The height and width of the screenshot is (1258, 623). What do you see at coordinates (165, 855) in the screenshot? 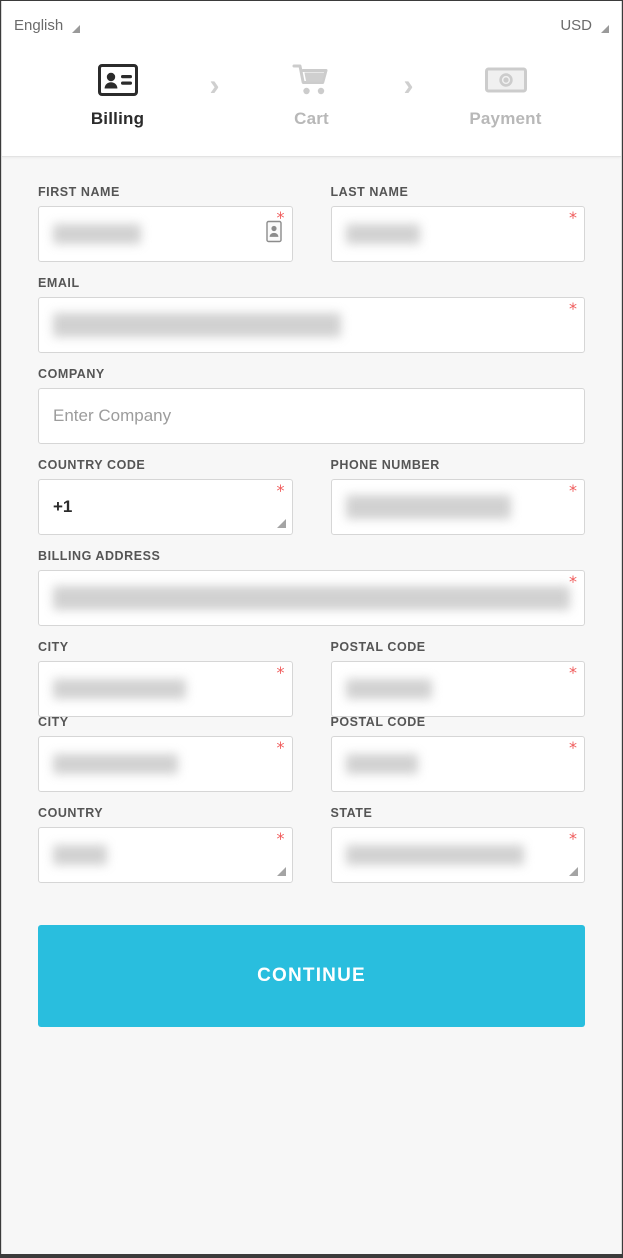
I see `country-select: *` at bounding box center [165, 855].